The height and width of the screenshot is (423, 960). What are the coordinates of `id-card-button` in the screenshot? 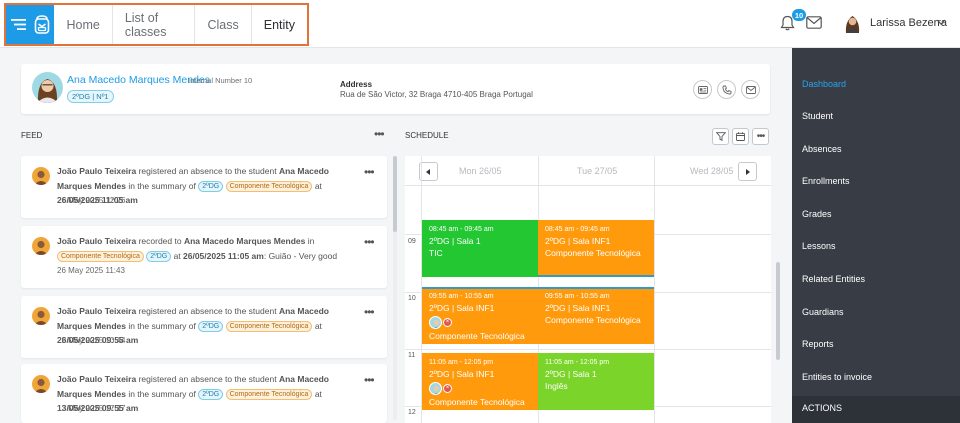 It's located at (702, 89).